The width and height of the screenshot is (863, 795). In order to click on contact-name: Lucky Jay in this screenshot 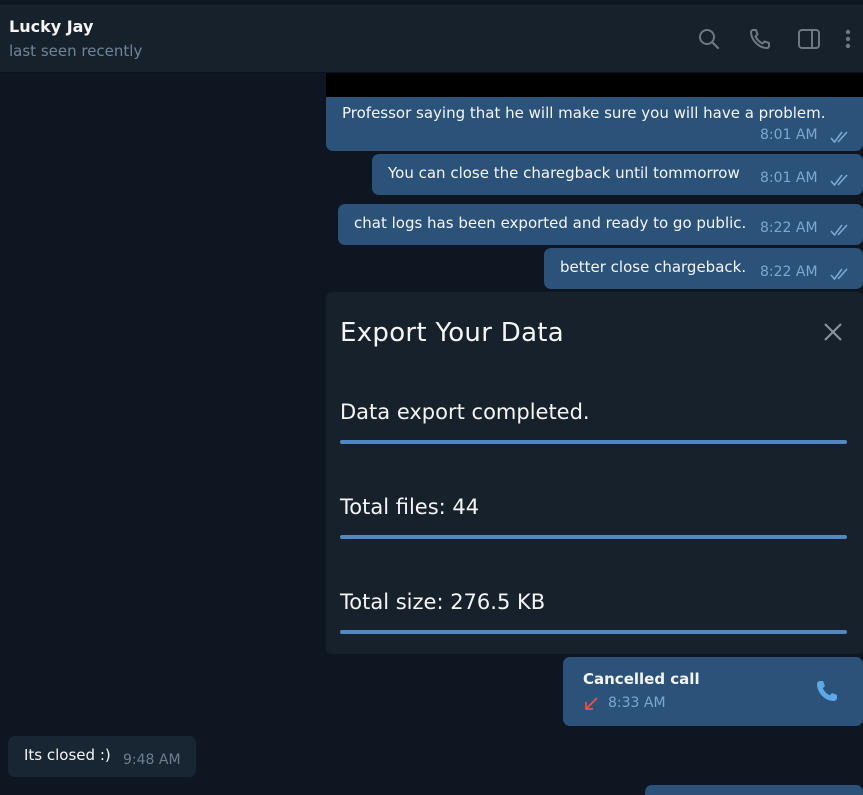, I will do `click(51, 26)`.